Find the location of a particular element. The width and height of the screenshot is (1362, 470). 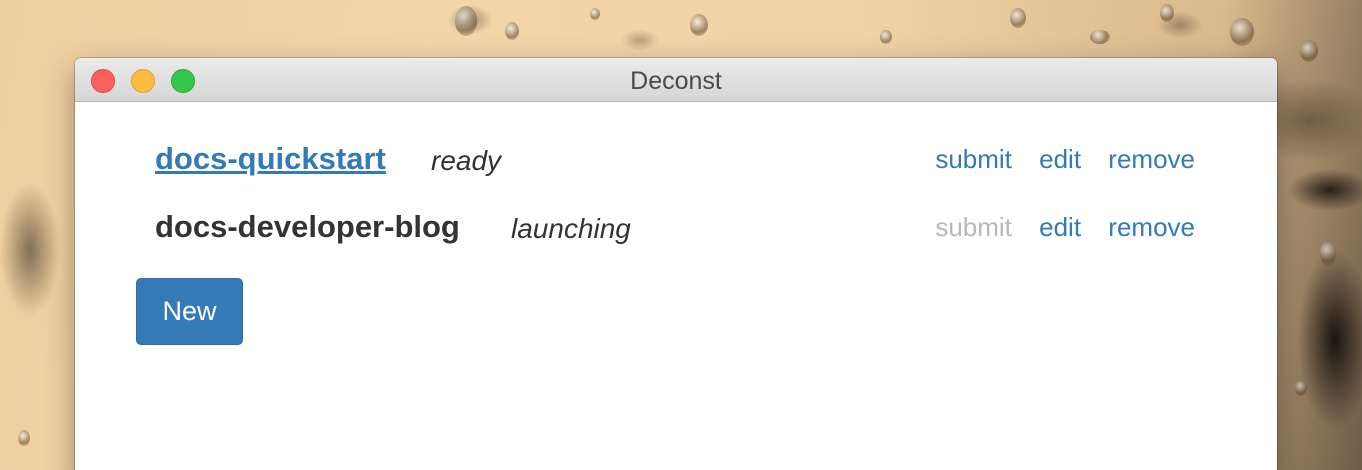

site-status: launching is located at coordinates (571, 228).